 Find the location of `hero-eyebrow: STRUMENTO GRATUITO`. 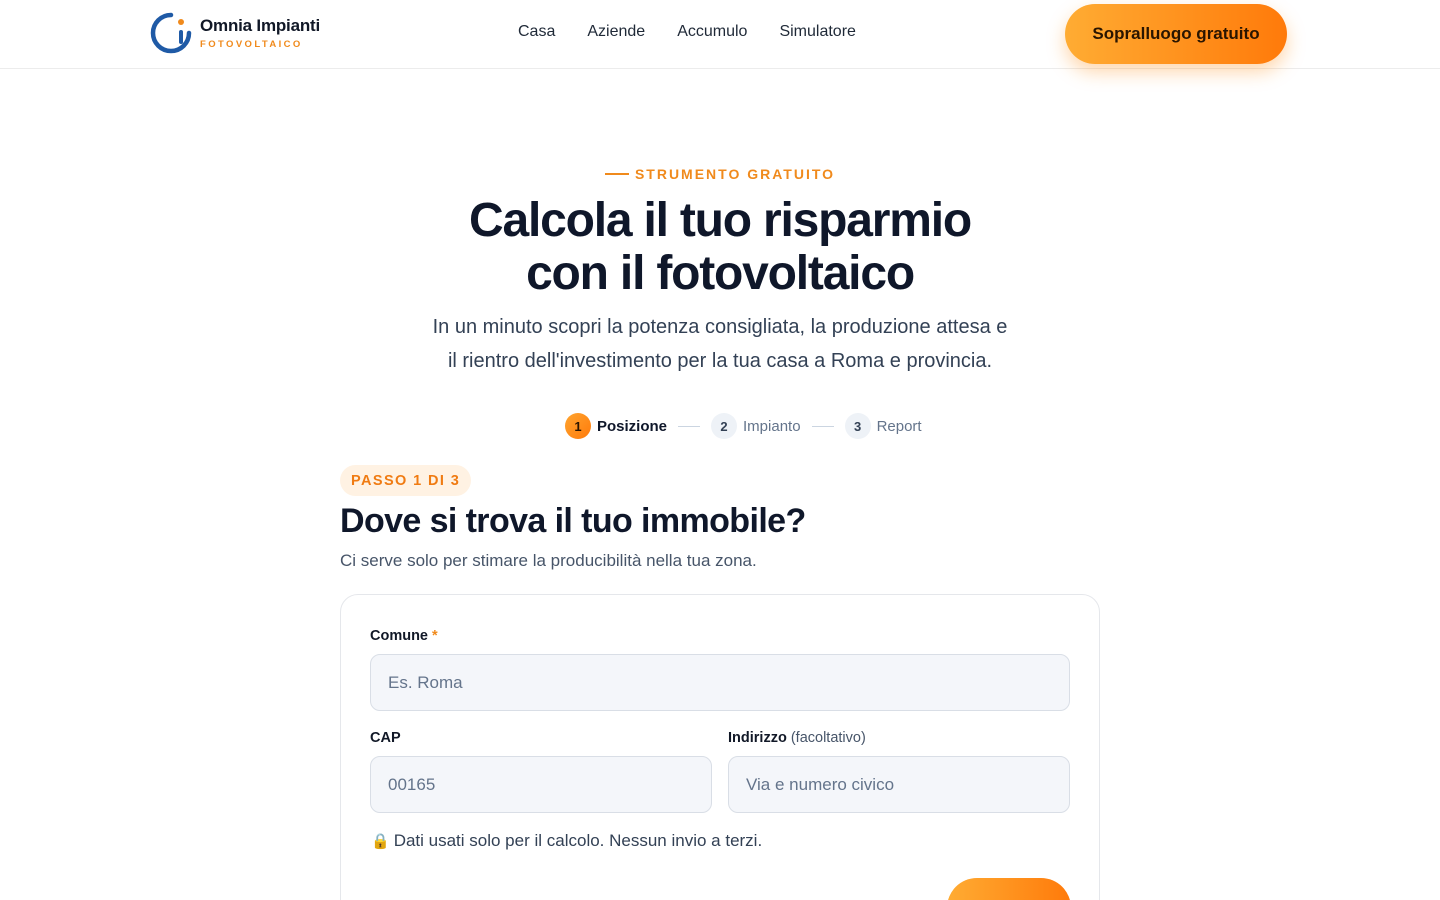

hero-eyebrow: STRUMENTO GRATUITO is located at coordinates (720, 174).